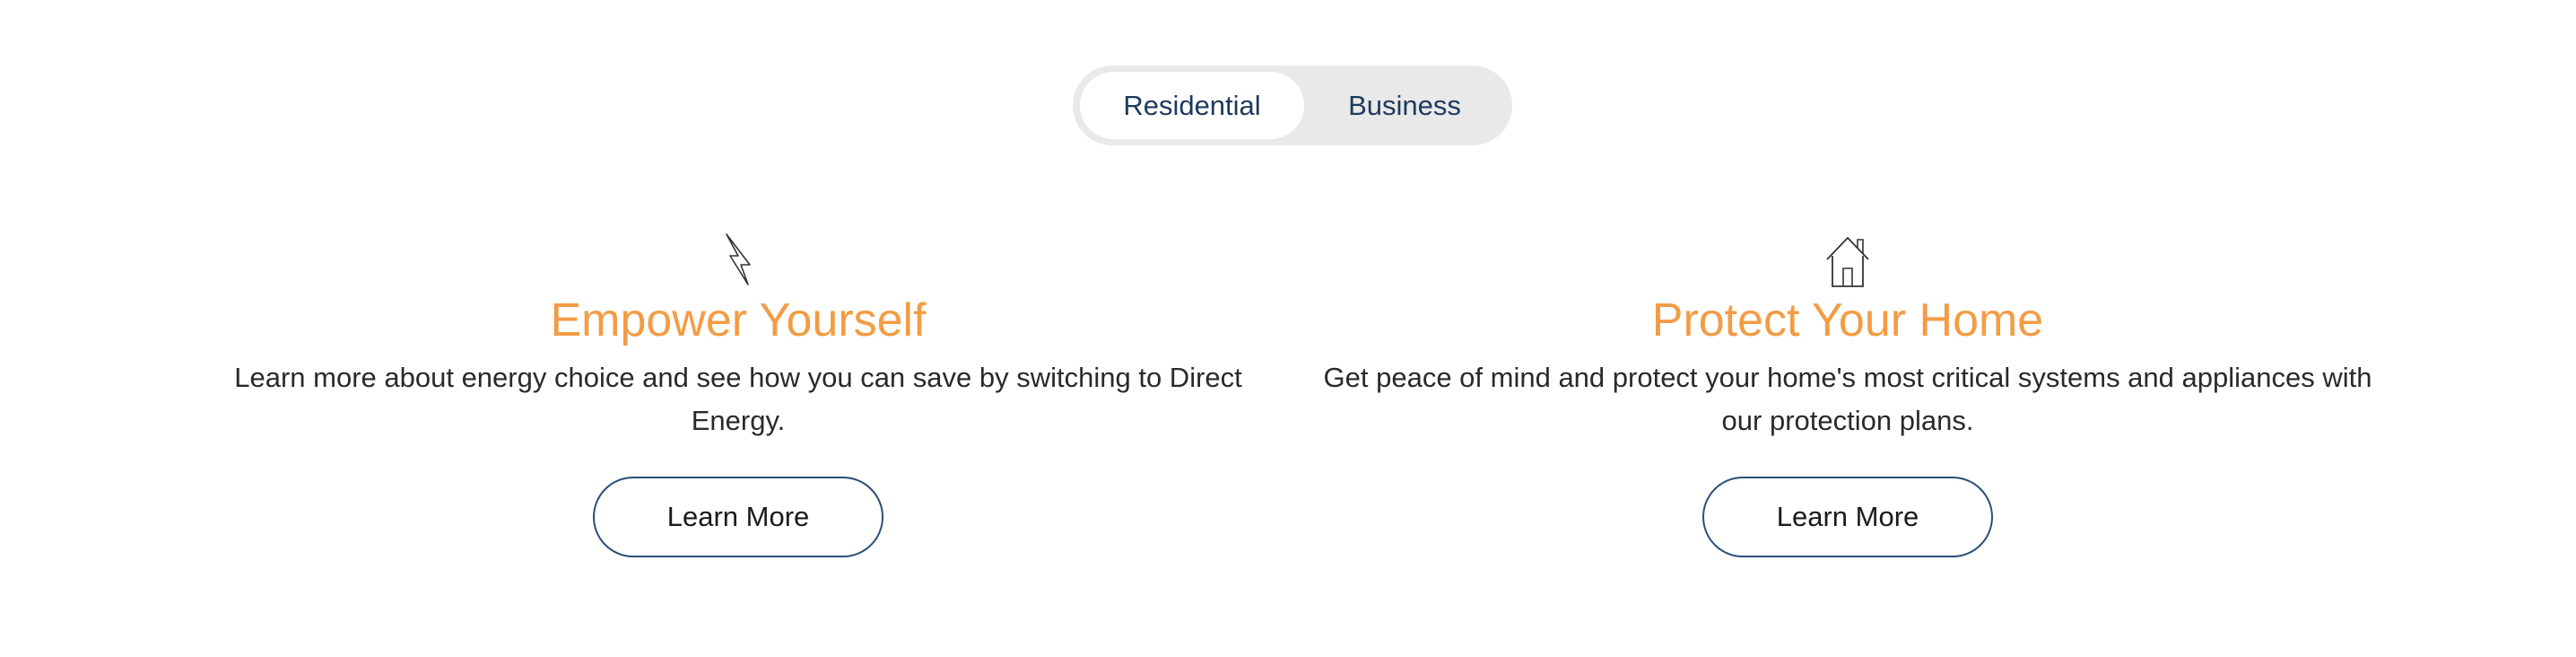 Image resolution: width=2576 pixels, height=657 pixels. What do you see at coordinates (738, 320) in the screenshot?
I see `card-title: Empower Yourself` at bounding box center [738, 320].